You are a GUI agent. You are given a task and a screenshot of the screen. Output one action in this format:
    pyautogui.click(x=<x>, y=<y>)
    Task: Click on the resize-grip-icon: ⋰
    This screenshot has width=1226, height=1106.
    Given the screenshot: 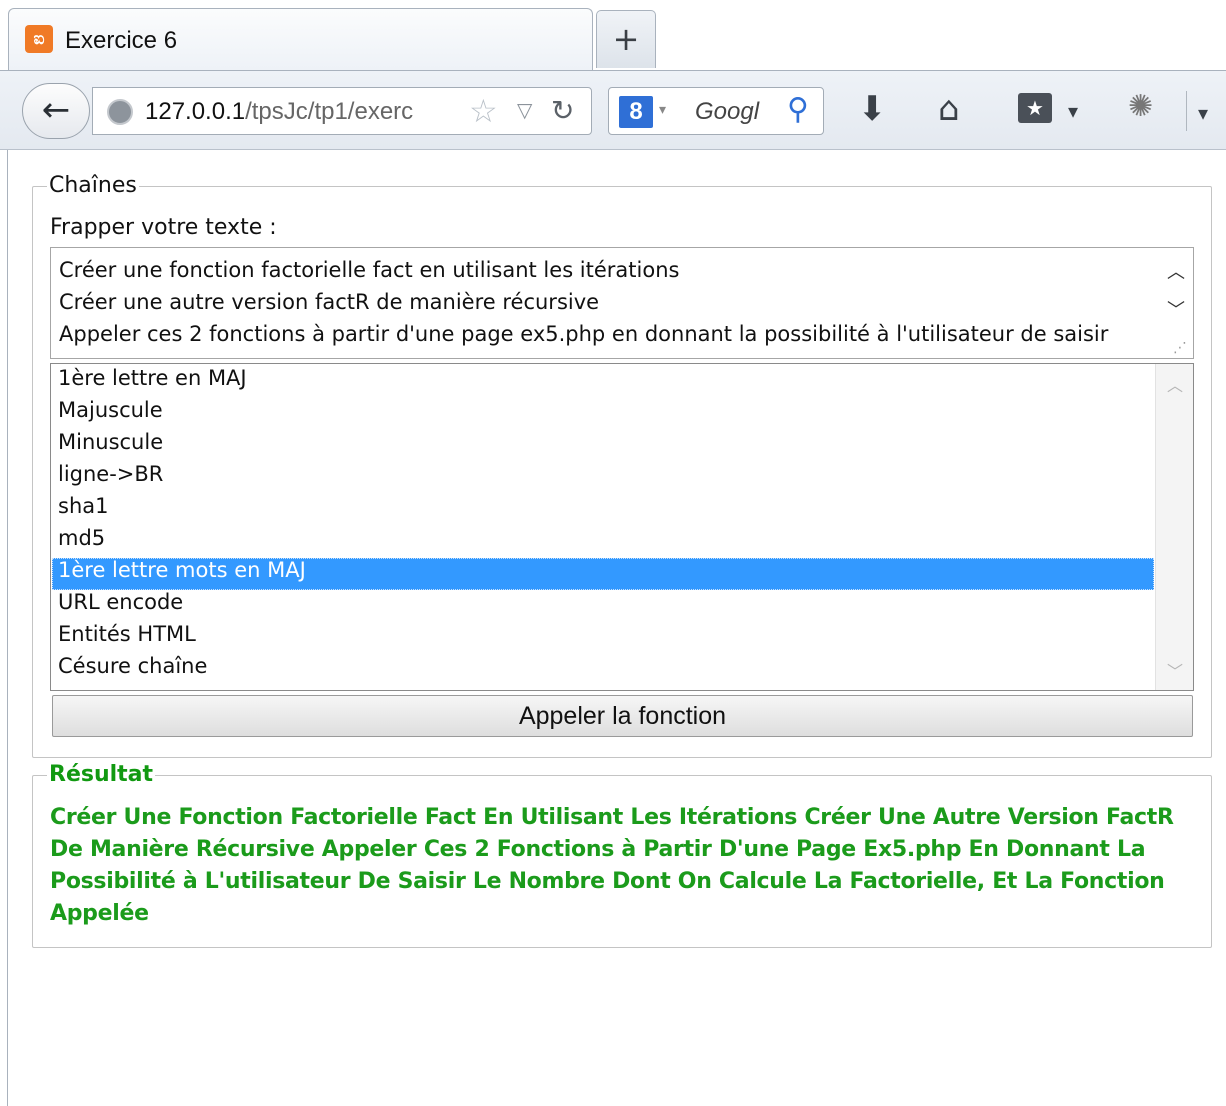 What is the action you would take?
    pyautogui.click(x=1180, y=348)
    